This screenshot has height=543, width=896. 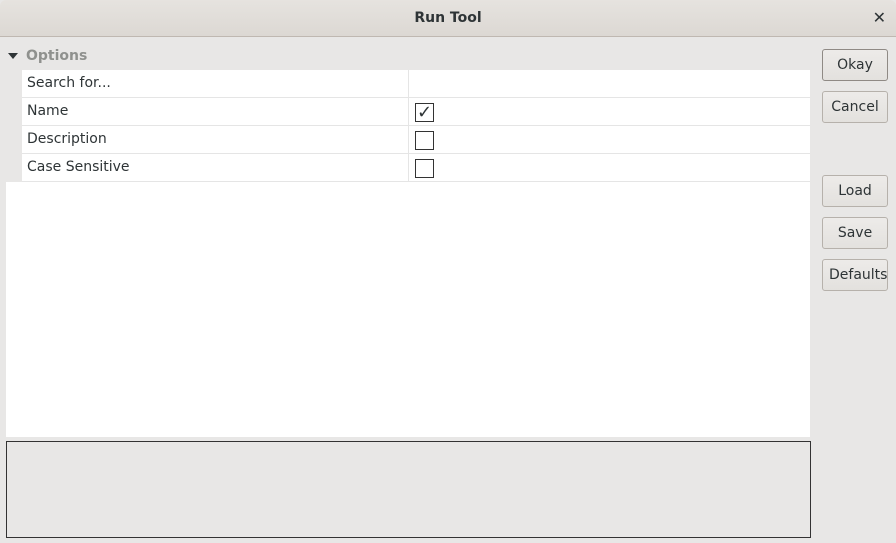 I want to click on option-label: Name, so click(x=48, y=111).